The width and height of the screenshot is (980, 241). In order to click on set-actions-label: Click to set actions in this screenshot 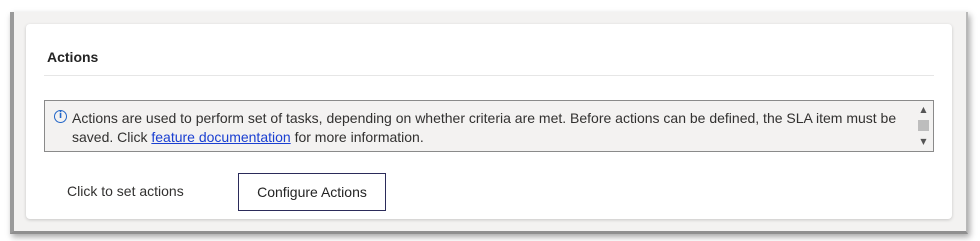, I will do `click(125, 191)`.